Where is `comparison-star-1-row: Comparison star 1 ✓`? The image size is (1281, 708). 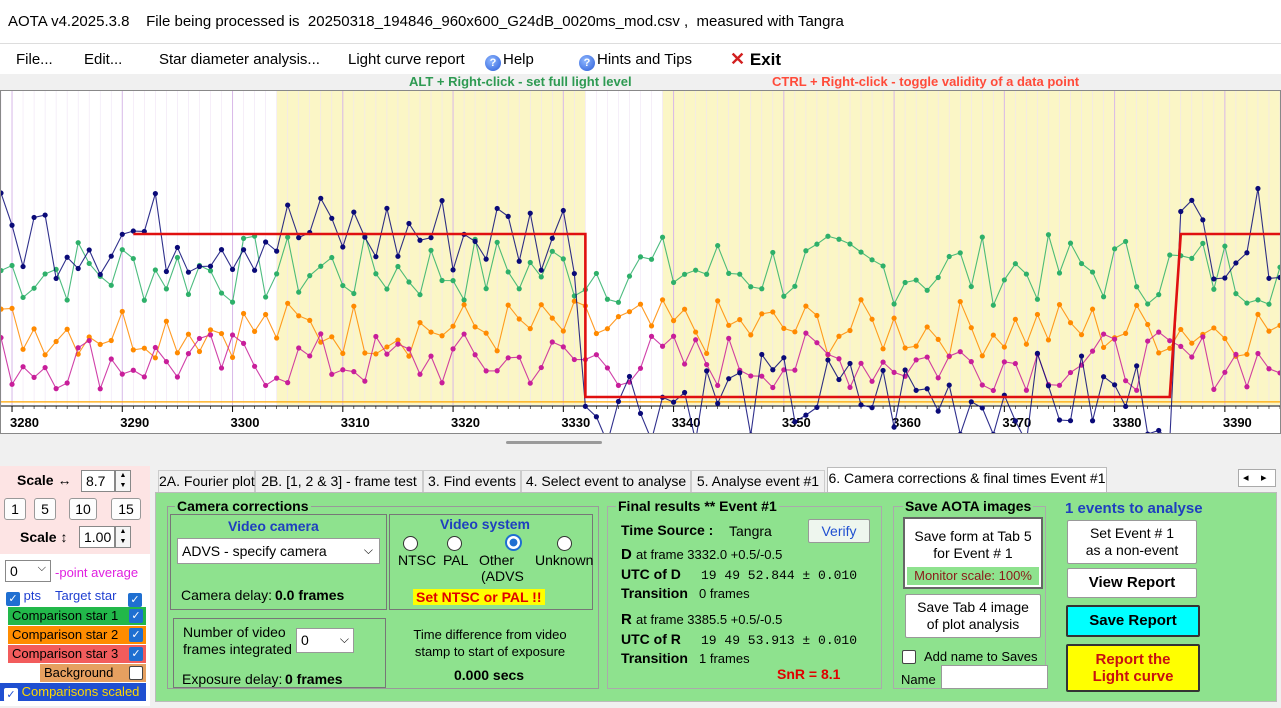 comparison-star-1-row: Comparison star 1 ✓ is located at coordinates (77, 616).